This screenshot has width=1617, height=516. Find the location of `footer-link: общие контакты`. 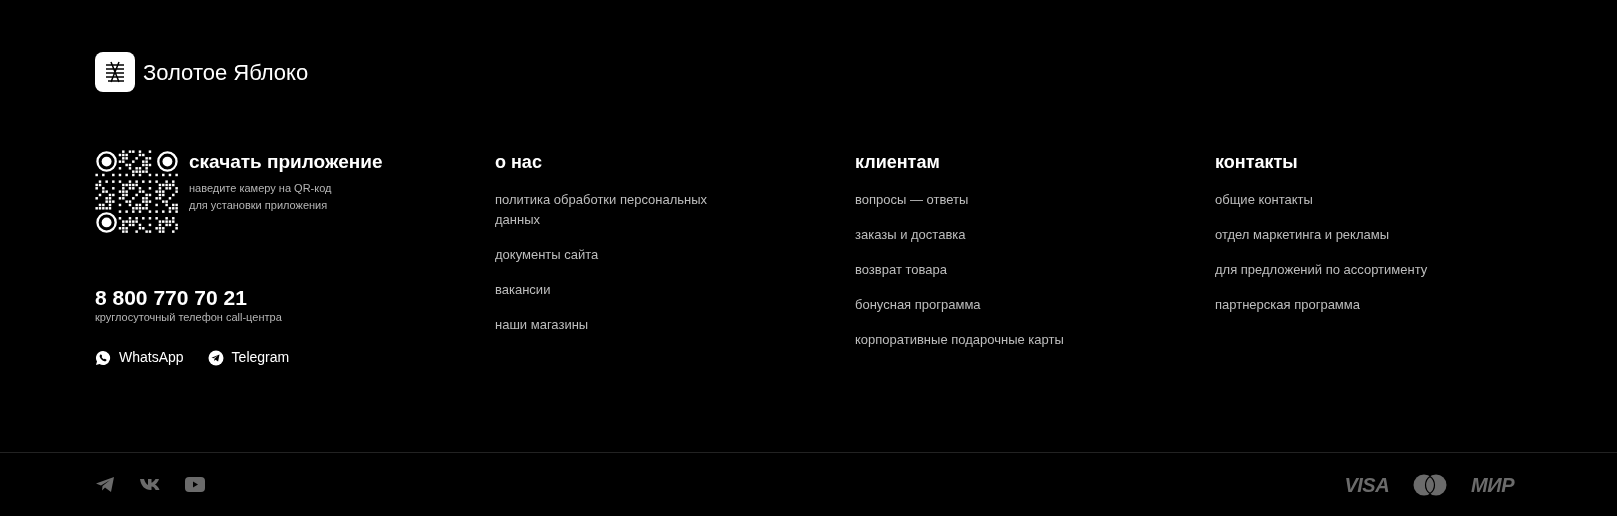

footer-link: общие контакты is located at coordinates (1340, 200).